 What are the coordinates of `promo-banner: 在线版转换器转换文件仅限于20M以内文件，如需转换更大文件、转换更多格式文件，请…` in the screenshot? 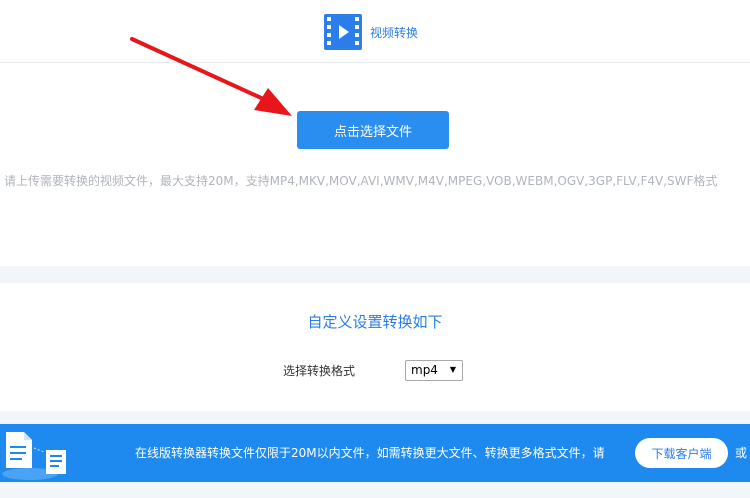 It's located at (375, 453).